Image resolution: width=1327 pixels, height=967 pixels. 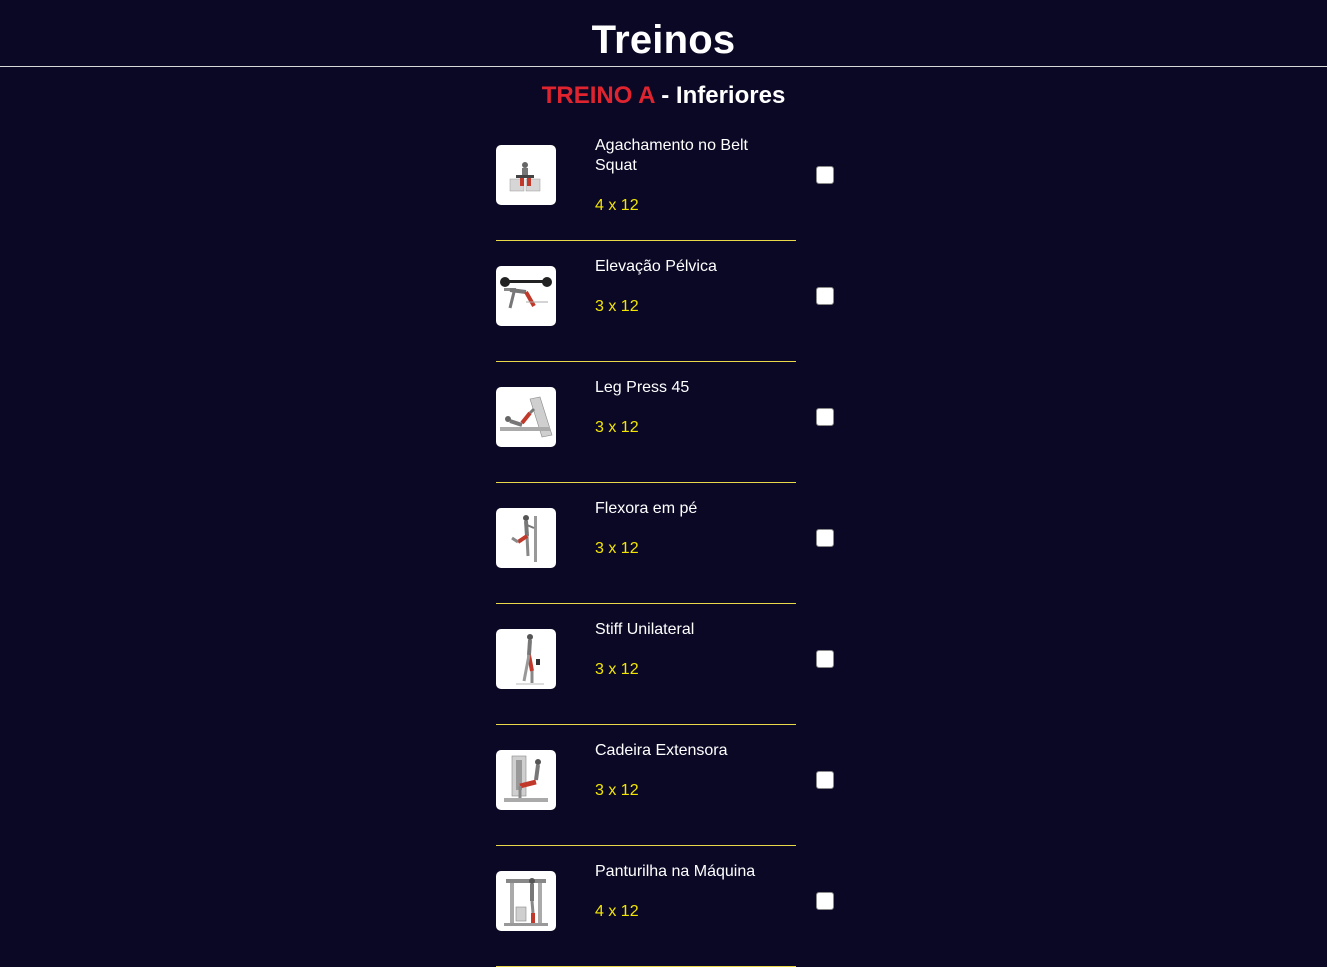 I want to click on exercise-item: Elevação Pélvica 3 x 12, so click(x=676, y=301).